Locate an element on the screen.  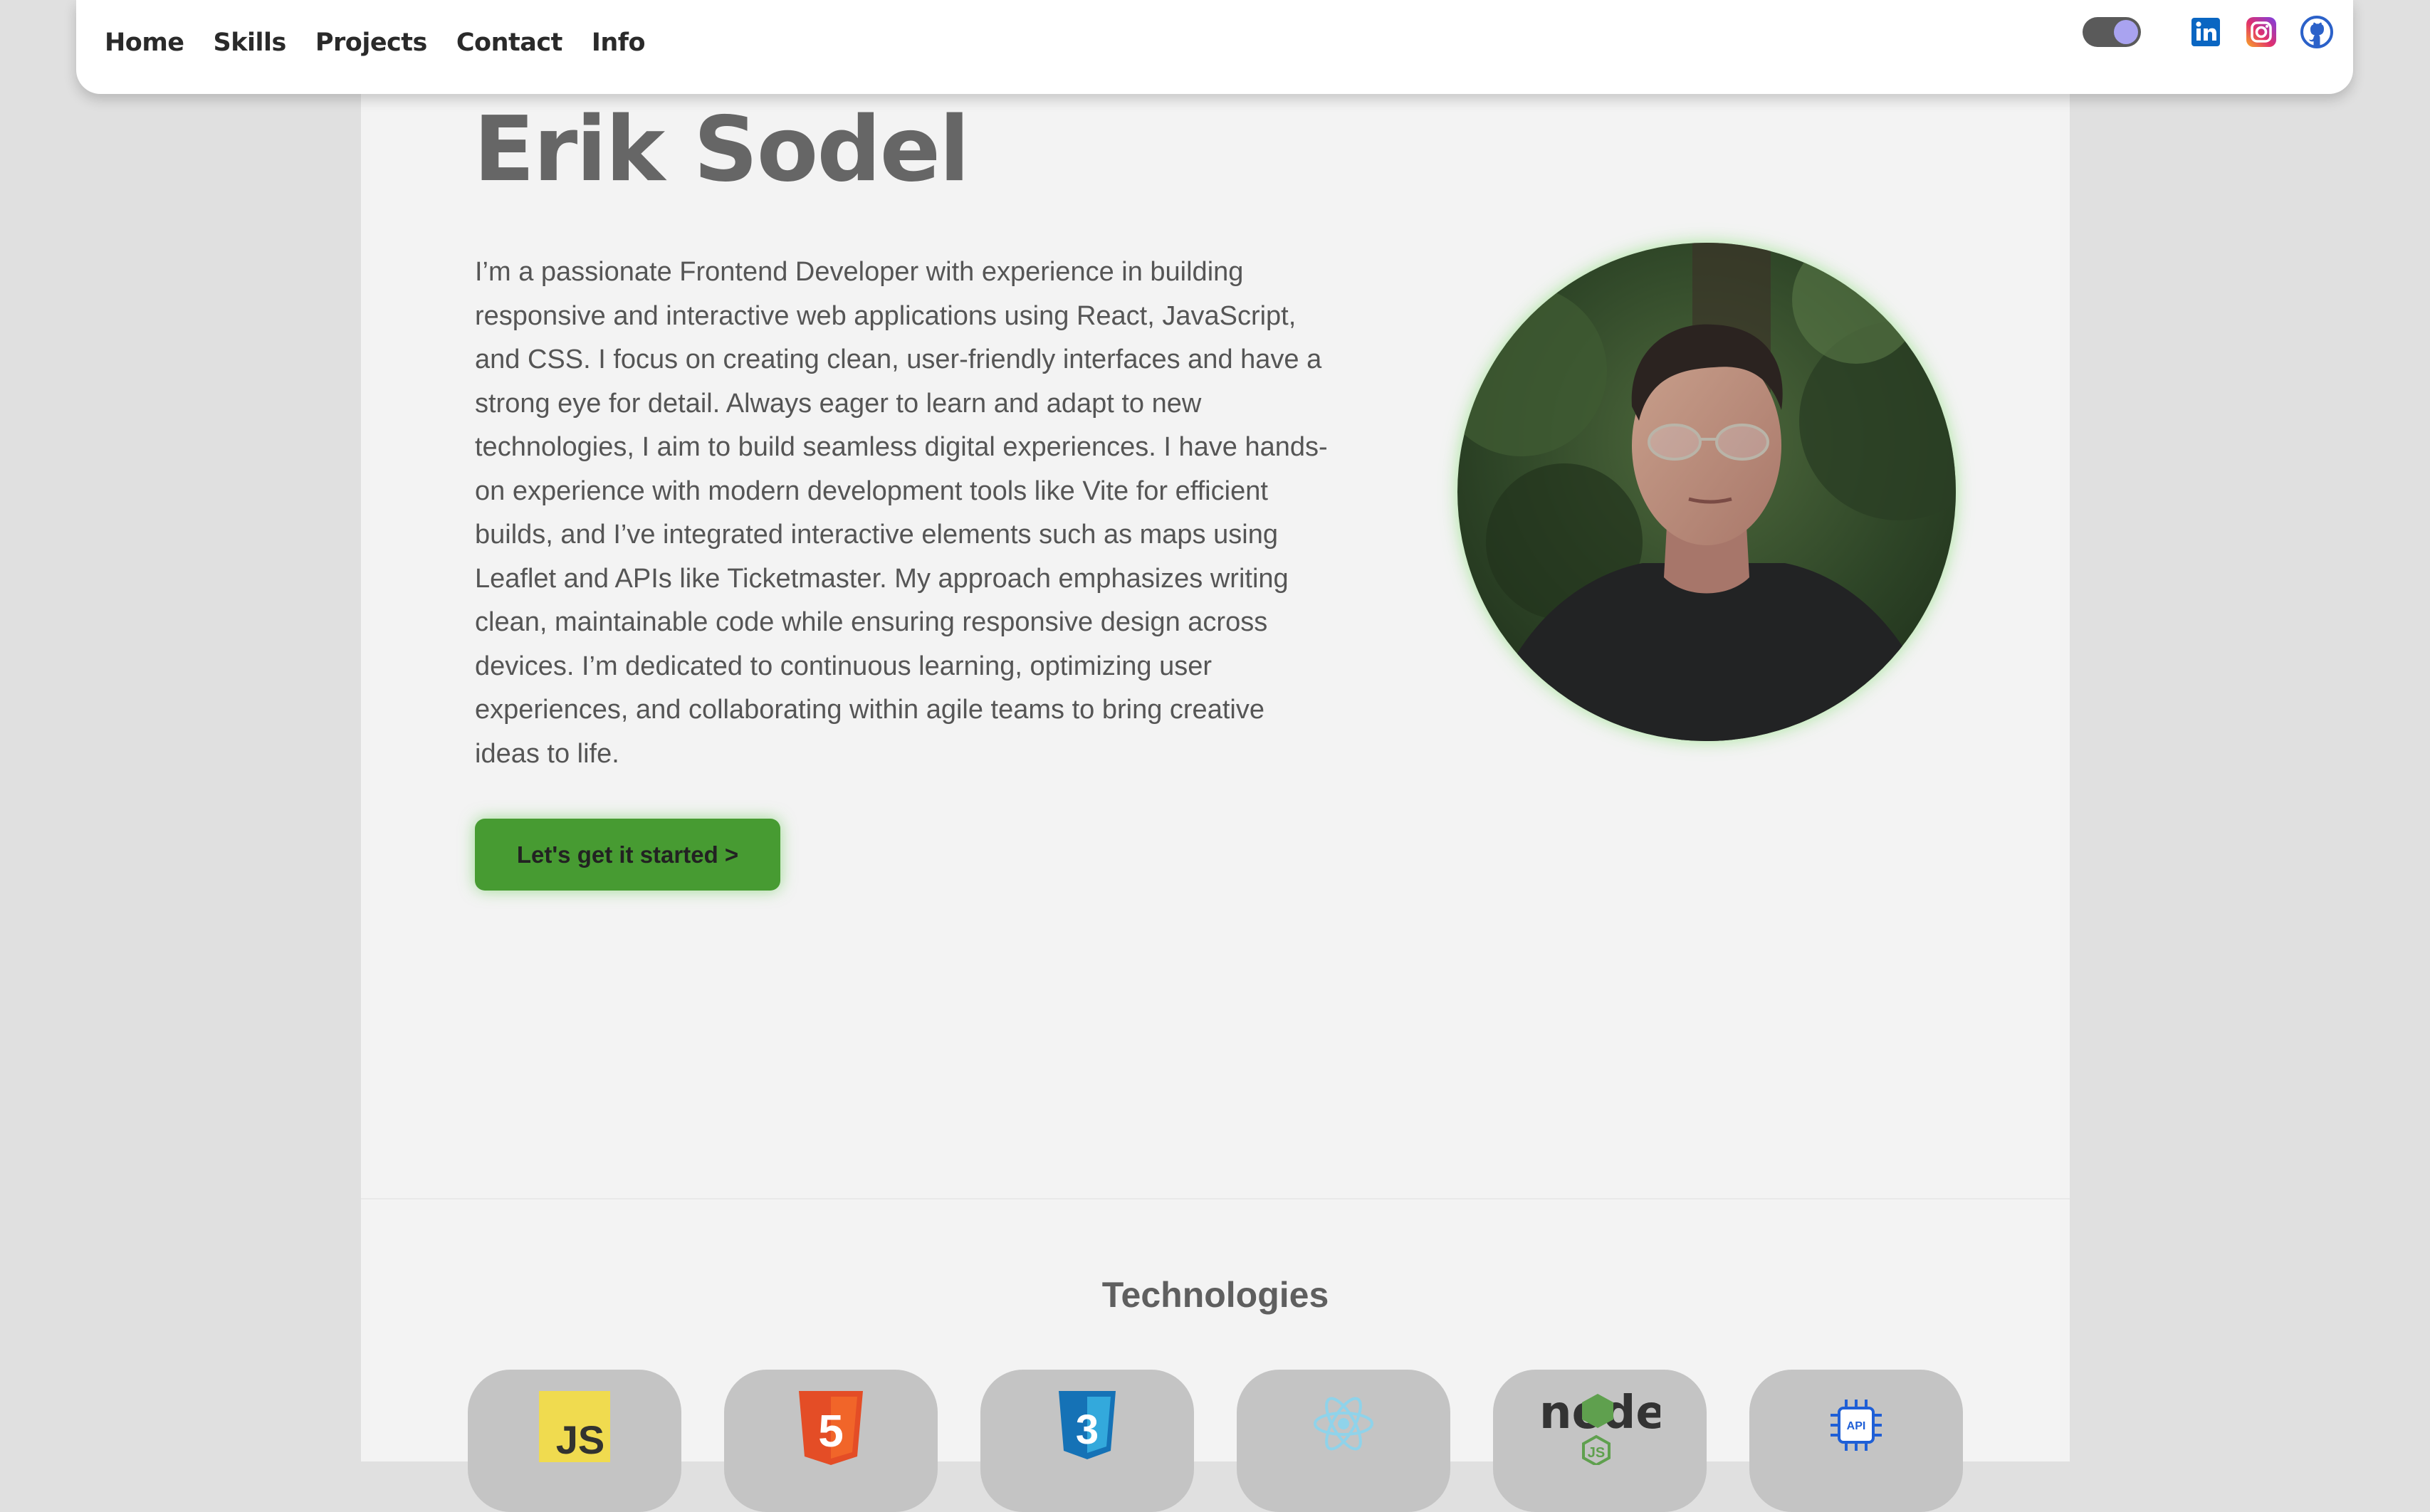
tech-card-api: API is located at coordinates (1856, 1441).